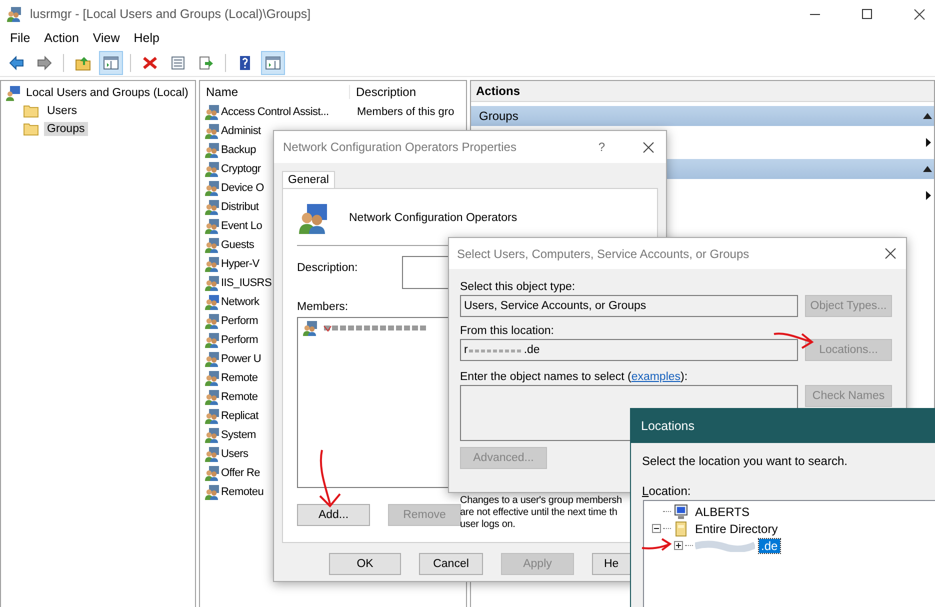 The image size is (935, 607). I want to click on field-label: Description:, so click(327, 268).